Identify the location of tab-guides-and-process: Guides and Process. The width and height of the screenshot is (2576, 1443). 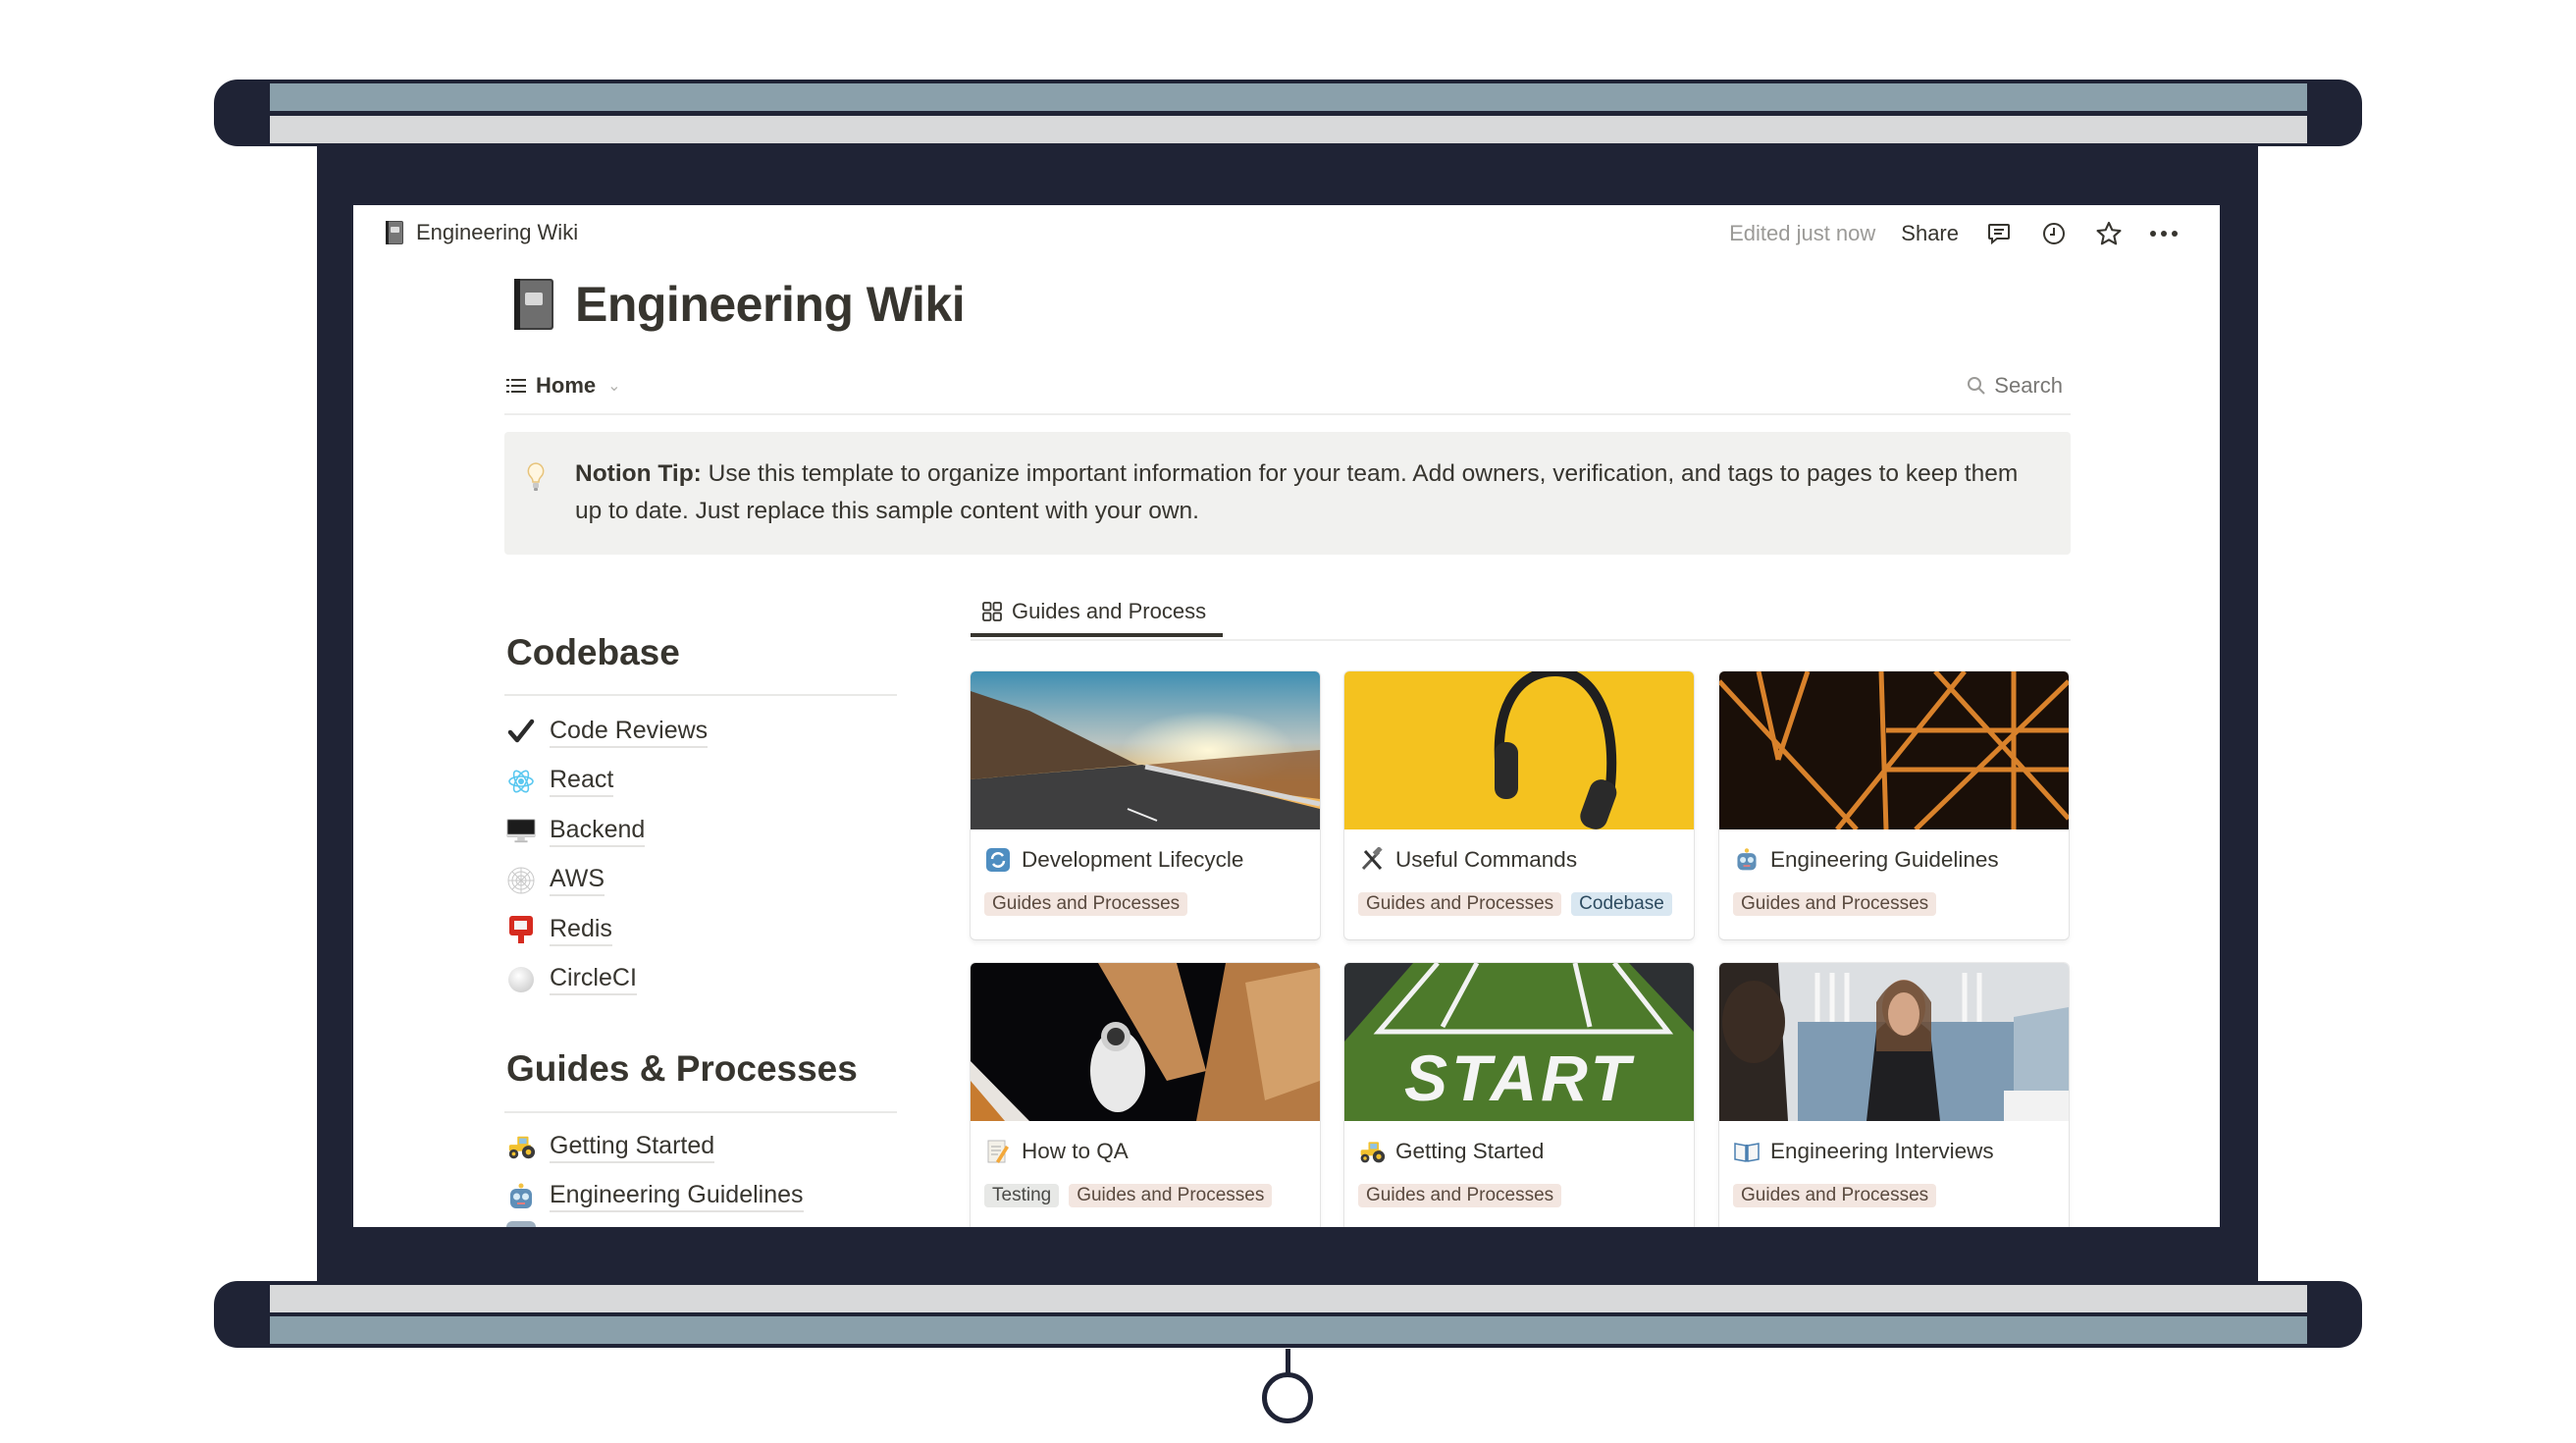
(1097, 613).